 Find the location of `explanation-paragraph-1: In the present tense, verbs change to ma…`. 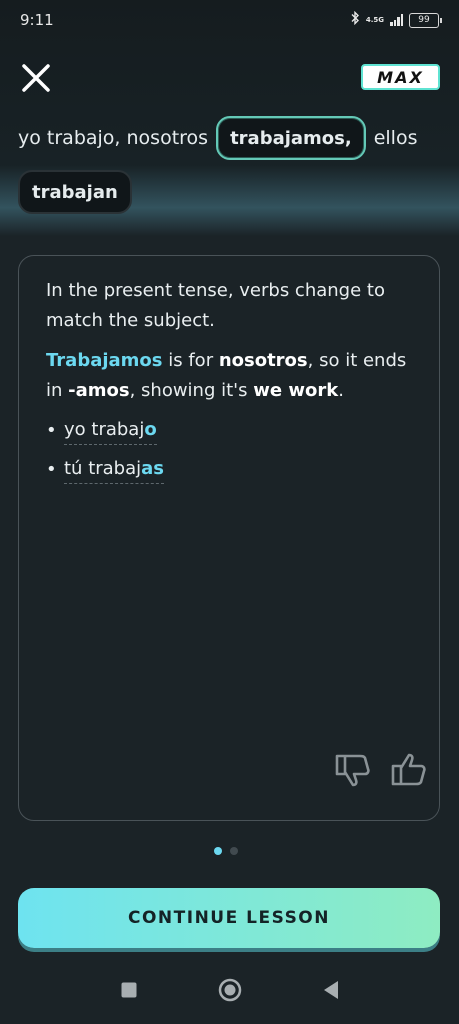

explanation-paragraph-1: In the present tense, verbs change to ma… is located at coordinates (215, 305).